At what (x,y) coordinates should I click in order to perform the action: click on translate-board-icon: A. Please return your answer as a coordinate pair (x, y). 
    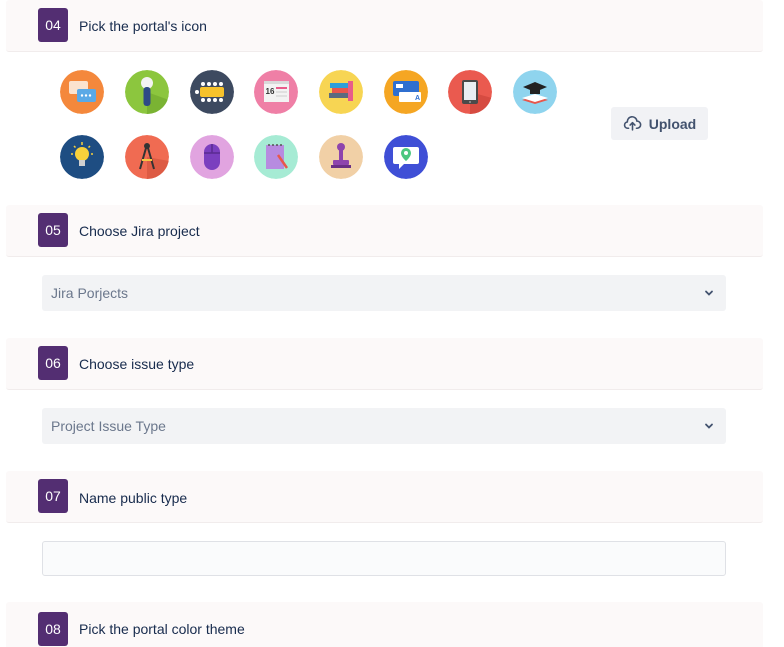
    Looking at the image, I should click on (406, 92).